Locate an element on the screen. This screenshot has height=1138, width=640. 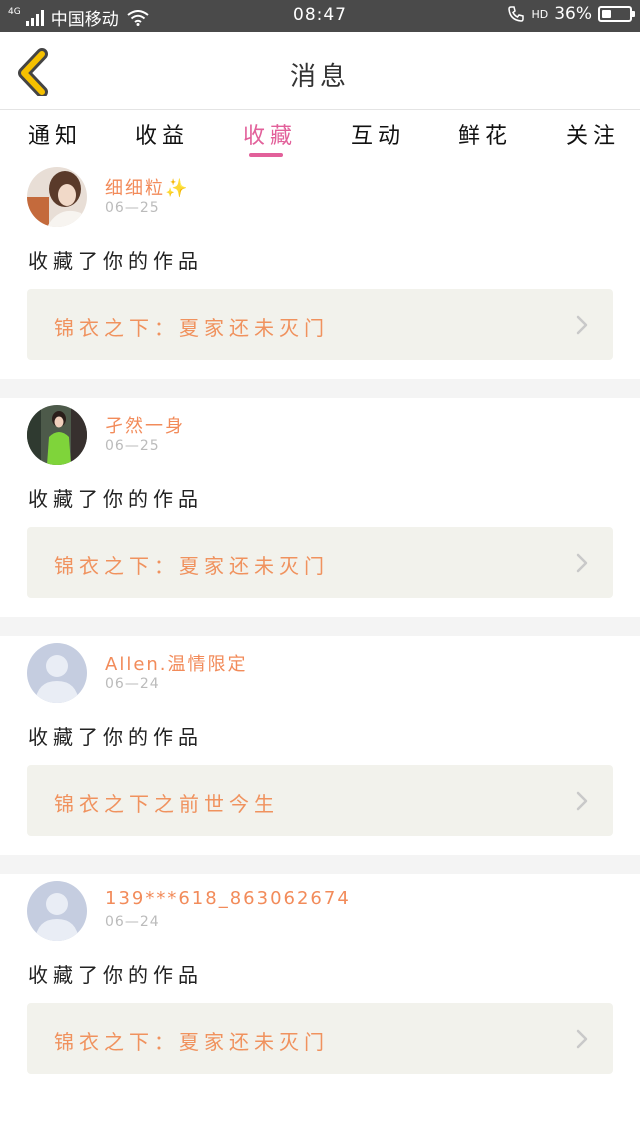
username: 细细粒✨ is located at coordinates (147, 187).